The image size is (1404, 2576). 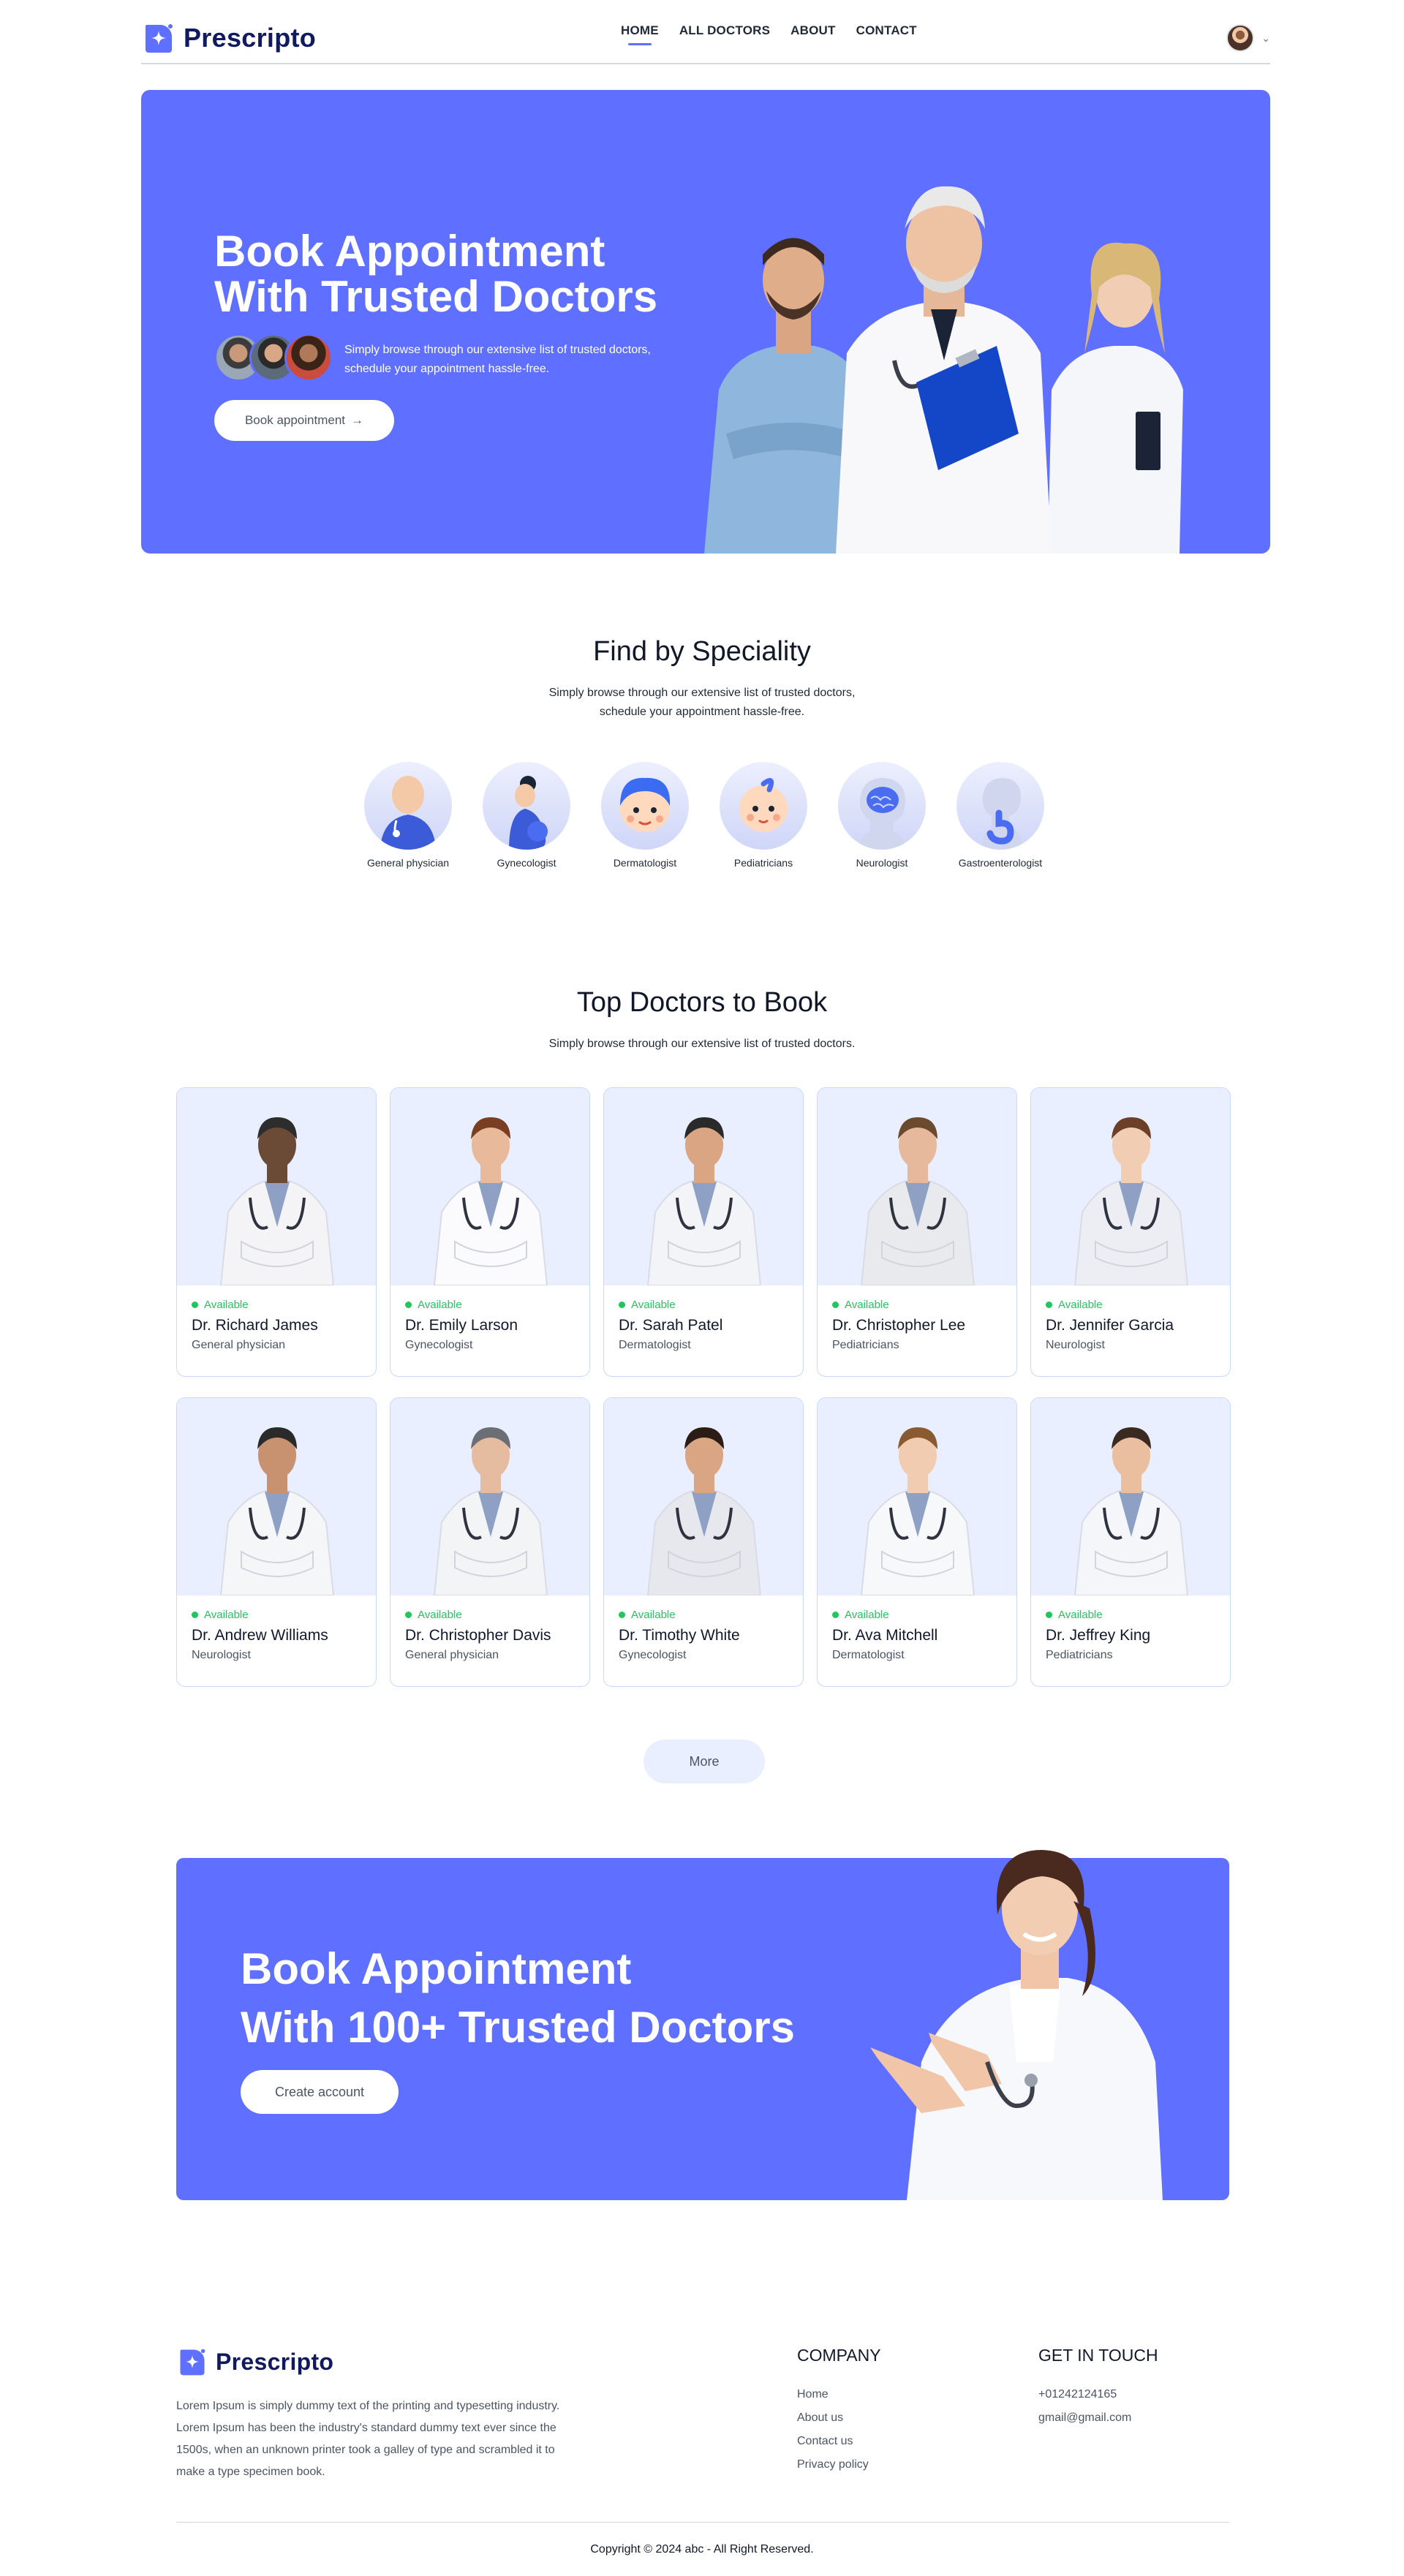 What do you see at coordinates (671, 1325) in the screenshot?
I see `doctor-name: Dr. Sarah Patel` at bounding box center [671, 1325].